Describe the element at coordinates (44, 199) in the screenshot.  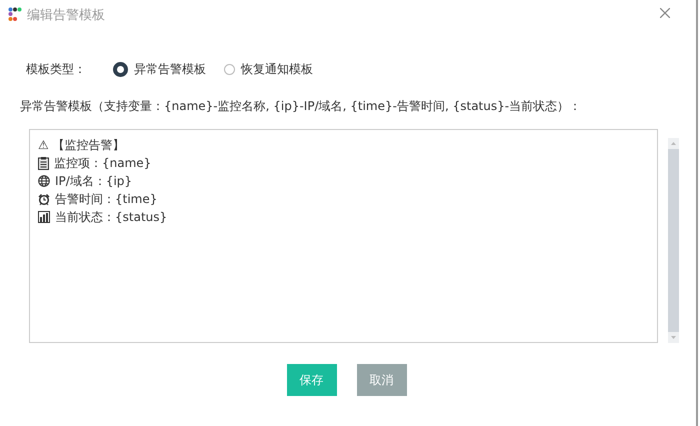
I see `alarm-clock-icon` at that location.